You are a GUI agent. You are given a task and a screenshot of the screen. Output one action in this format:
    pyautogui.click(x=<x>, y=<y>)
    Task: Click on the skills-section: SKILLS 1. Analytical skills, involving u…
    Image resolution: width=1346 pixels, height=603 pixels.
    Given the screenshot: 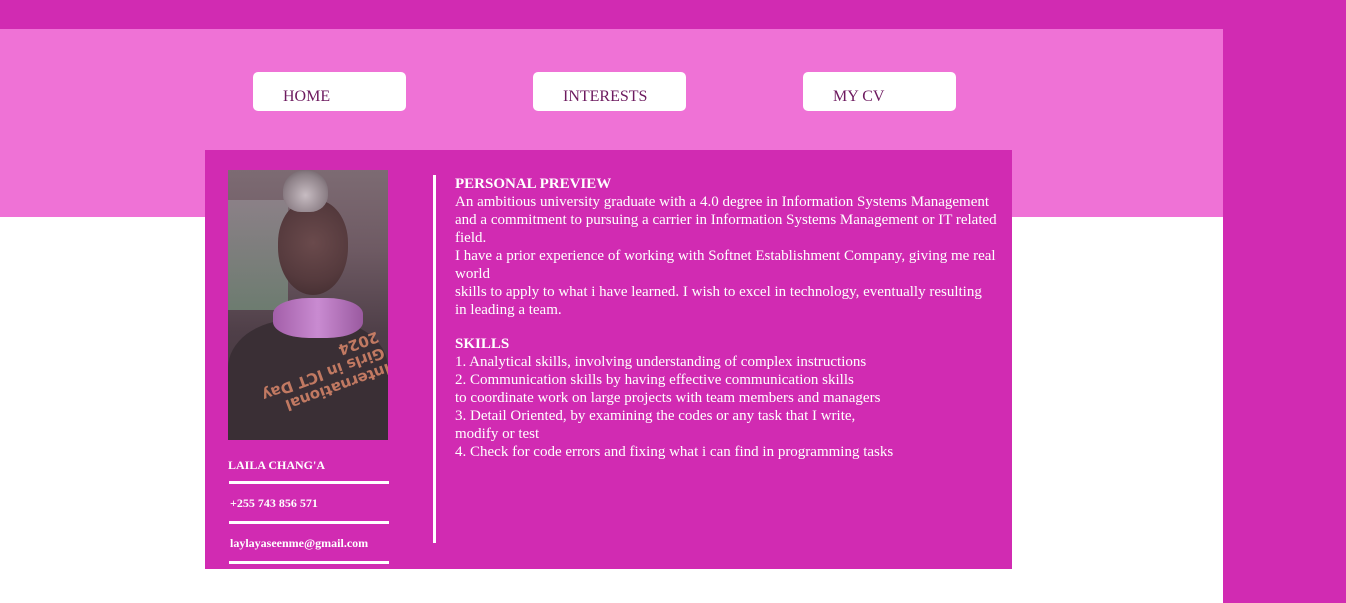 What is the action you would take?
    pyautogui.click(x=732, y=398)
    